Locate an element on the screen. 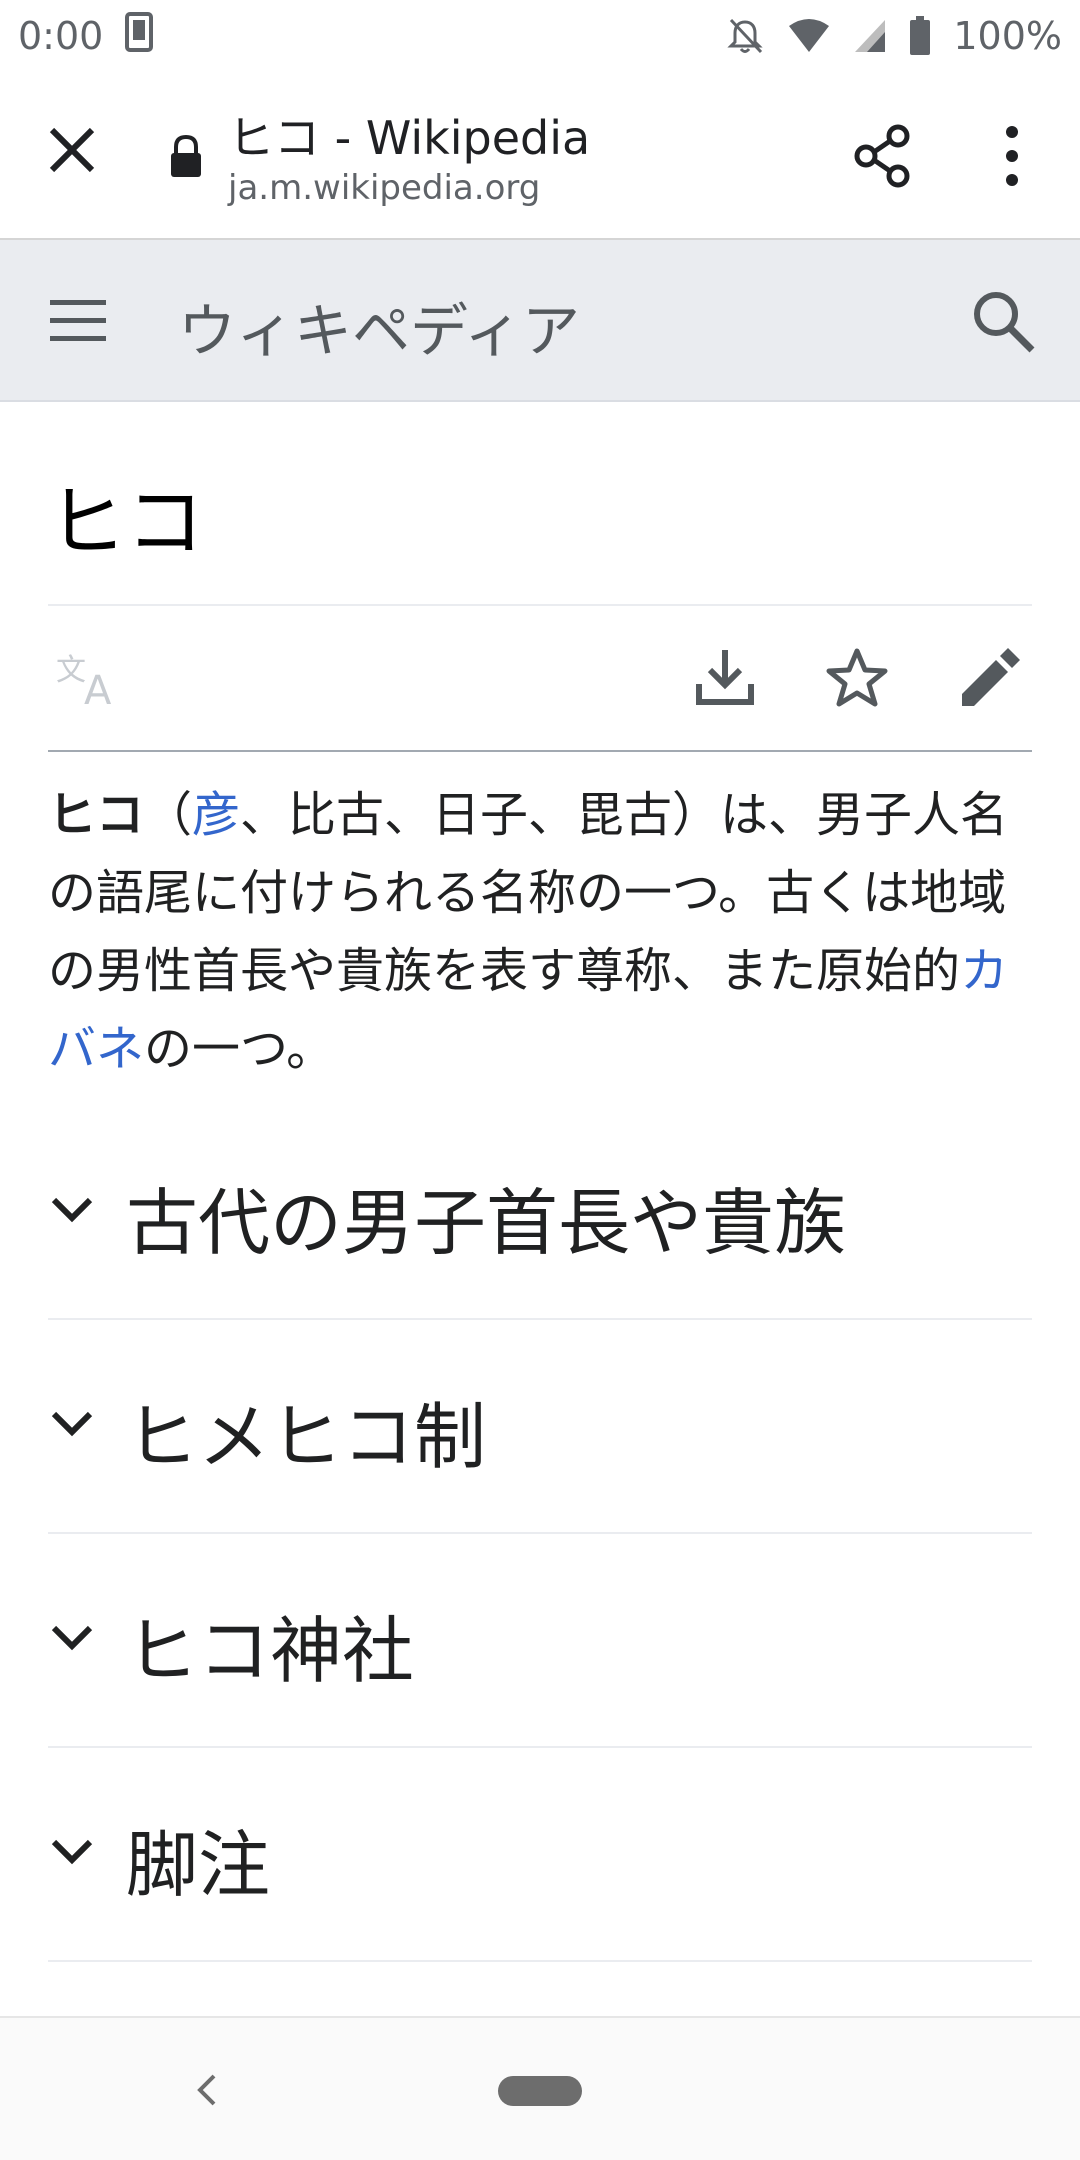  cellular-signal-icon is located at coordinates (870, 36).